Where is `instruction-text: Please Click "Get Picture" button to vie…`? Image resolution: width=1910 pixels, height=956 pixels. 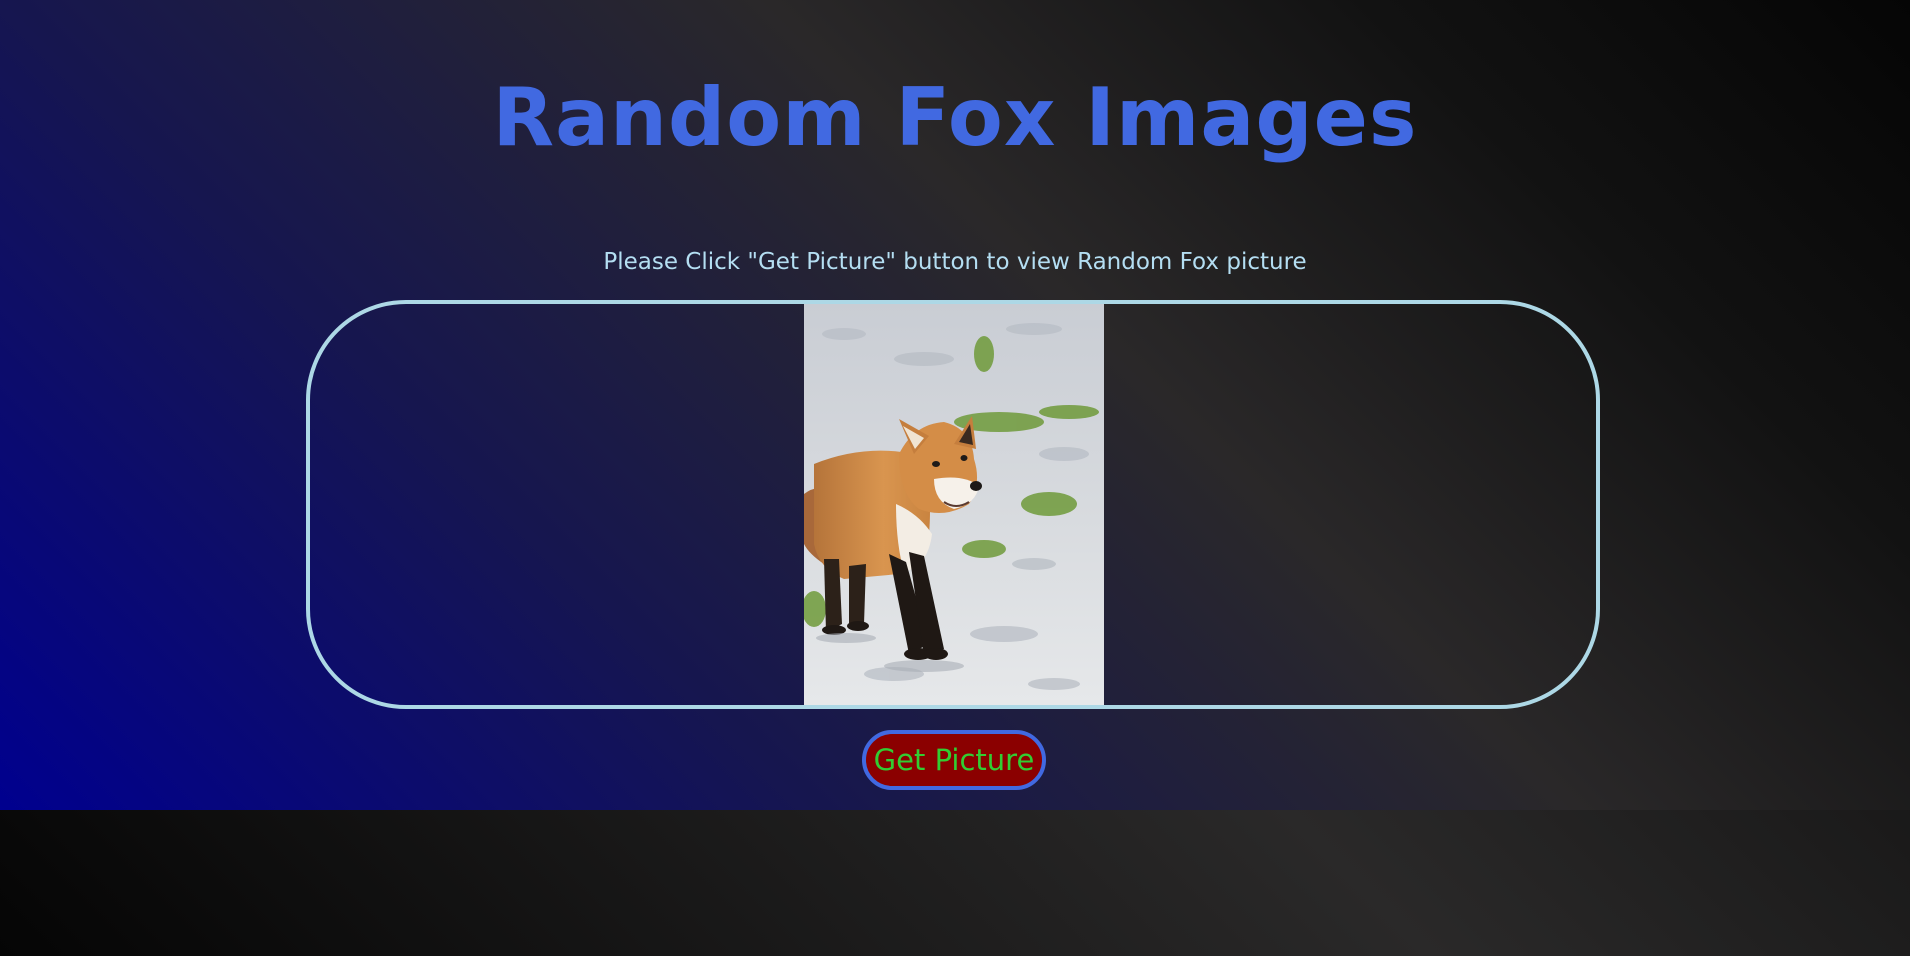 instruction-text: Please Click "Get Picture" button to vie… is located at coordinates (955, 262).